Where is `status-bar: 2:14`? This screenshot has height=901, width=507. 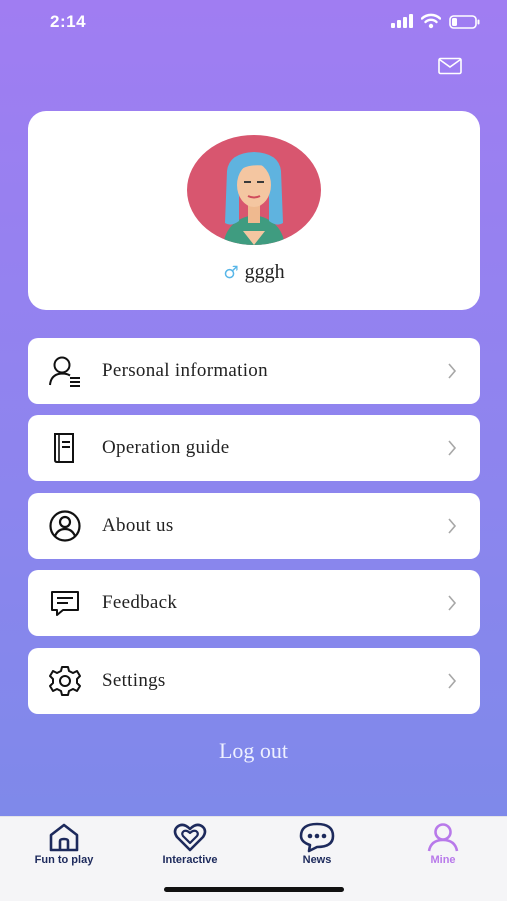 status-bar: 2:14 is located at coordinates (253, 23).